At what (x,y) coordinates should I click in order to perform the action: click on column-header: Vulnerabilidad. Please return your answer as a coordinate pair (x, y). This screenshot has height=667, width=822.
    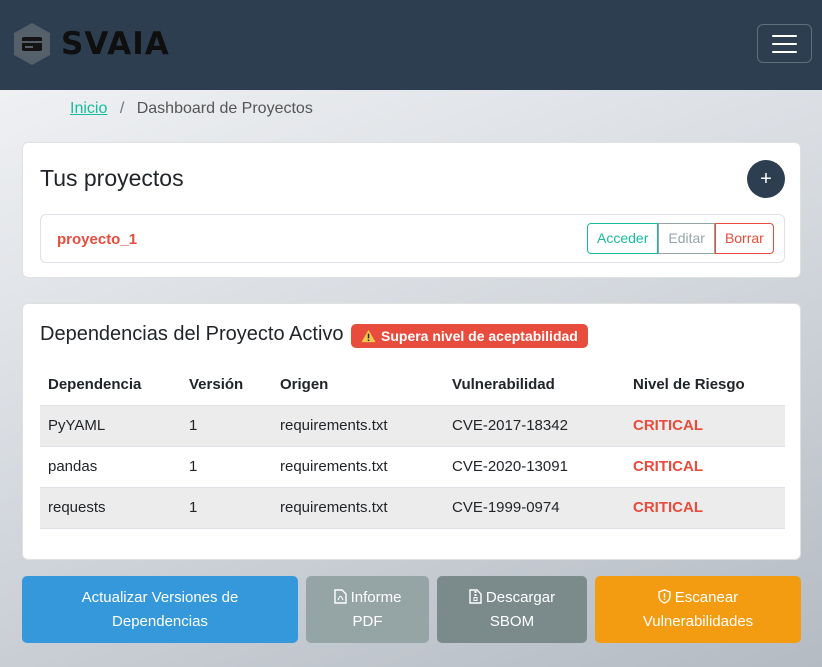
    Looking at the image, I should click on (534, 385).